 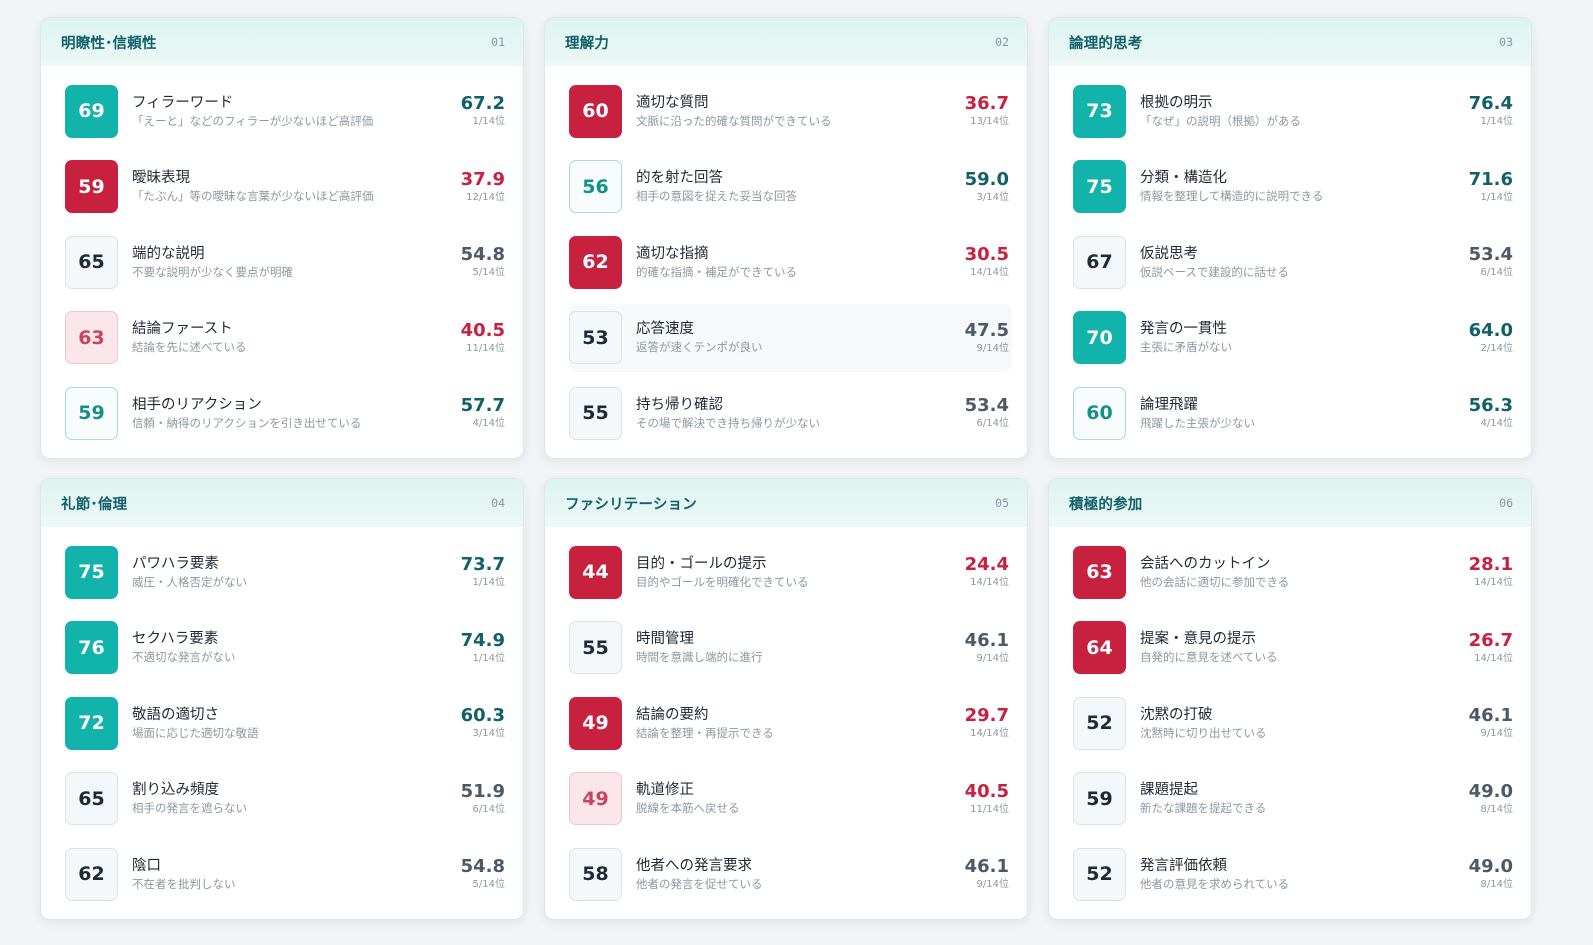 What do you see at coordinates (286, 572) in the screenshot?
I see `metric-row: 75 パワハラ要素 威圧・人格否定がない 73.7 1/14位` at bounding box center [286, 572].